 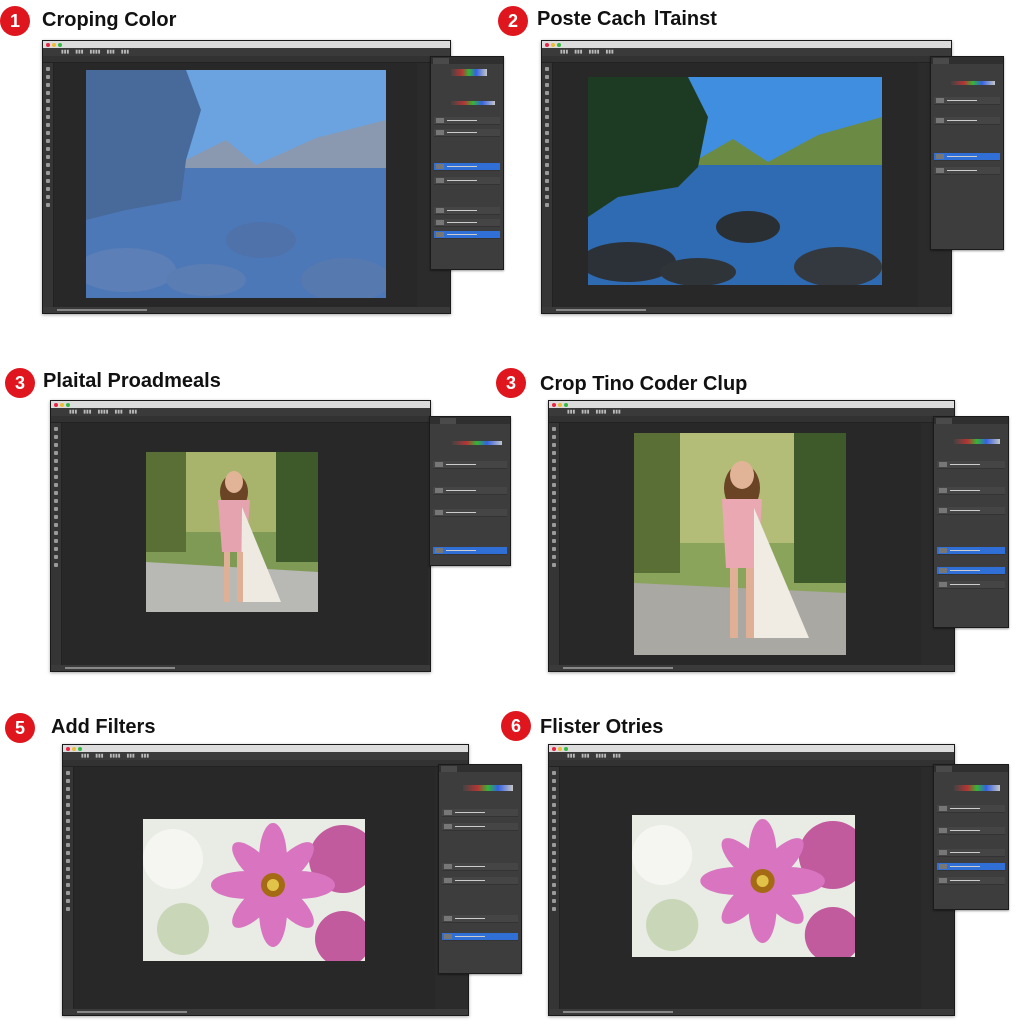 I want to click on editor-window-6: ▮▮▮ ▮▮▮ ▮▮▮▮ ▮▮▮, so click(x=751, y=880).